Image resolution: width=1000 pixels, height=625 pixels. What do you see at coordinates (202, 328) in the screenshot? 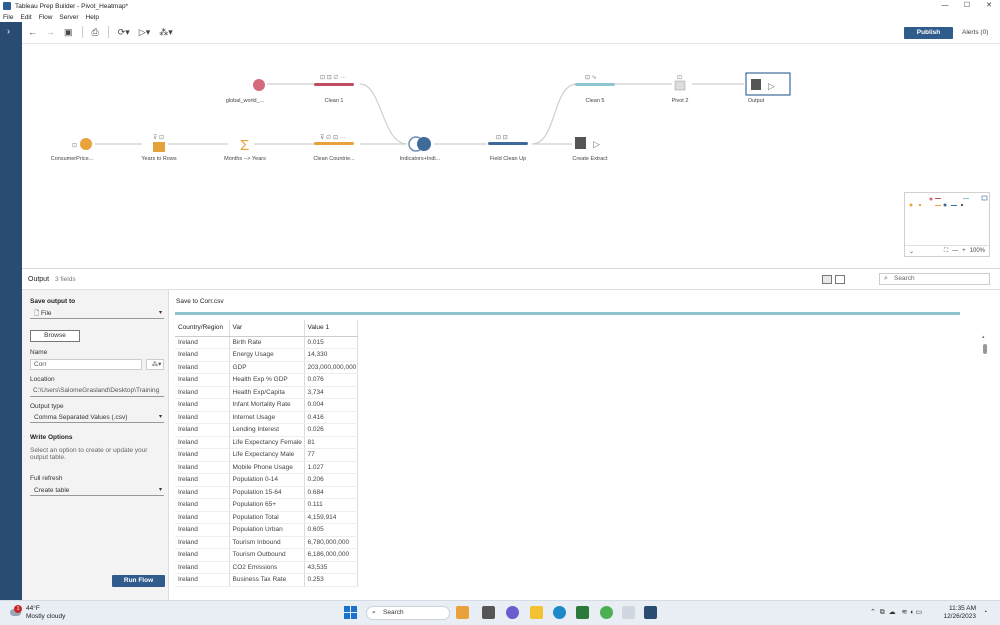
I see `column-header: Country/Region` at bounding box center [202, 328].